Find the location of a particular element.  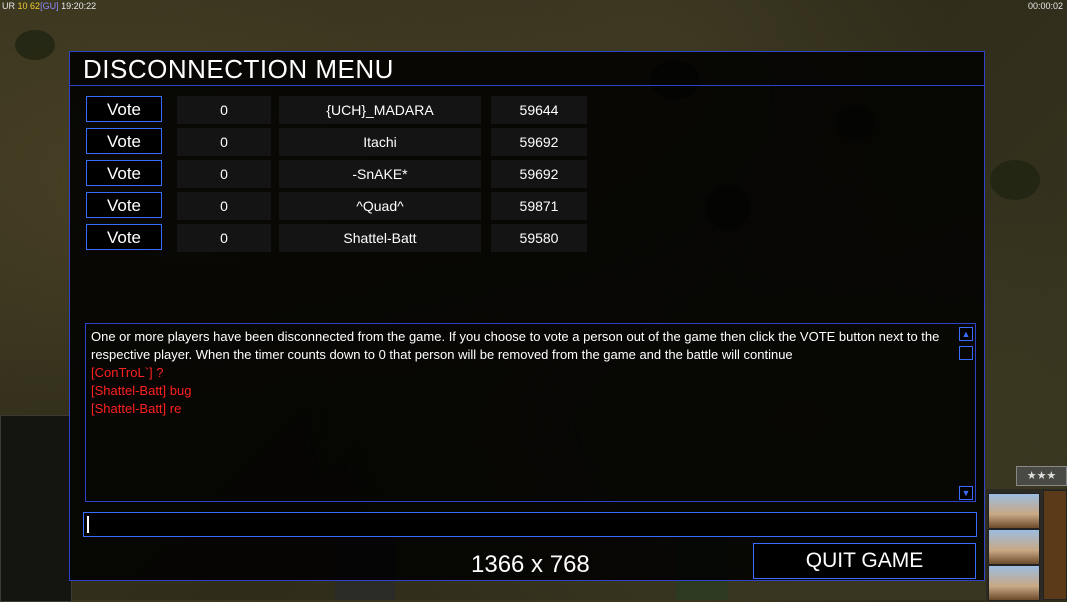

minimap-panel is located at coordinates (36, 508).